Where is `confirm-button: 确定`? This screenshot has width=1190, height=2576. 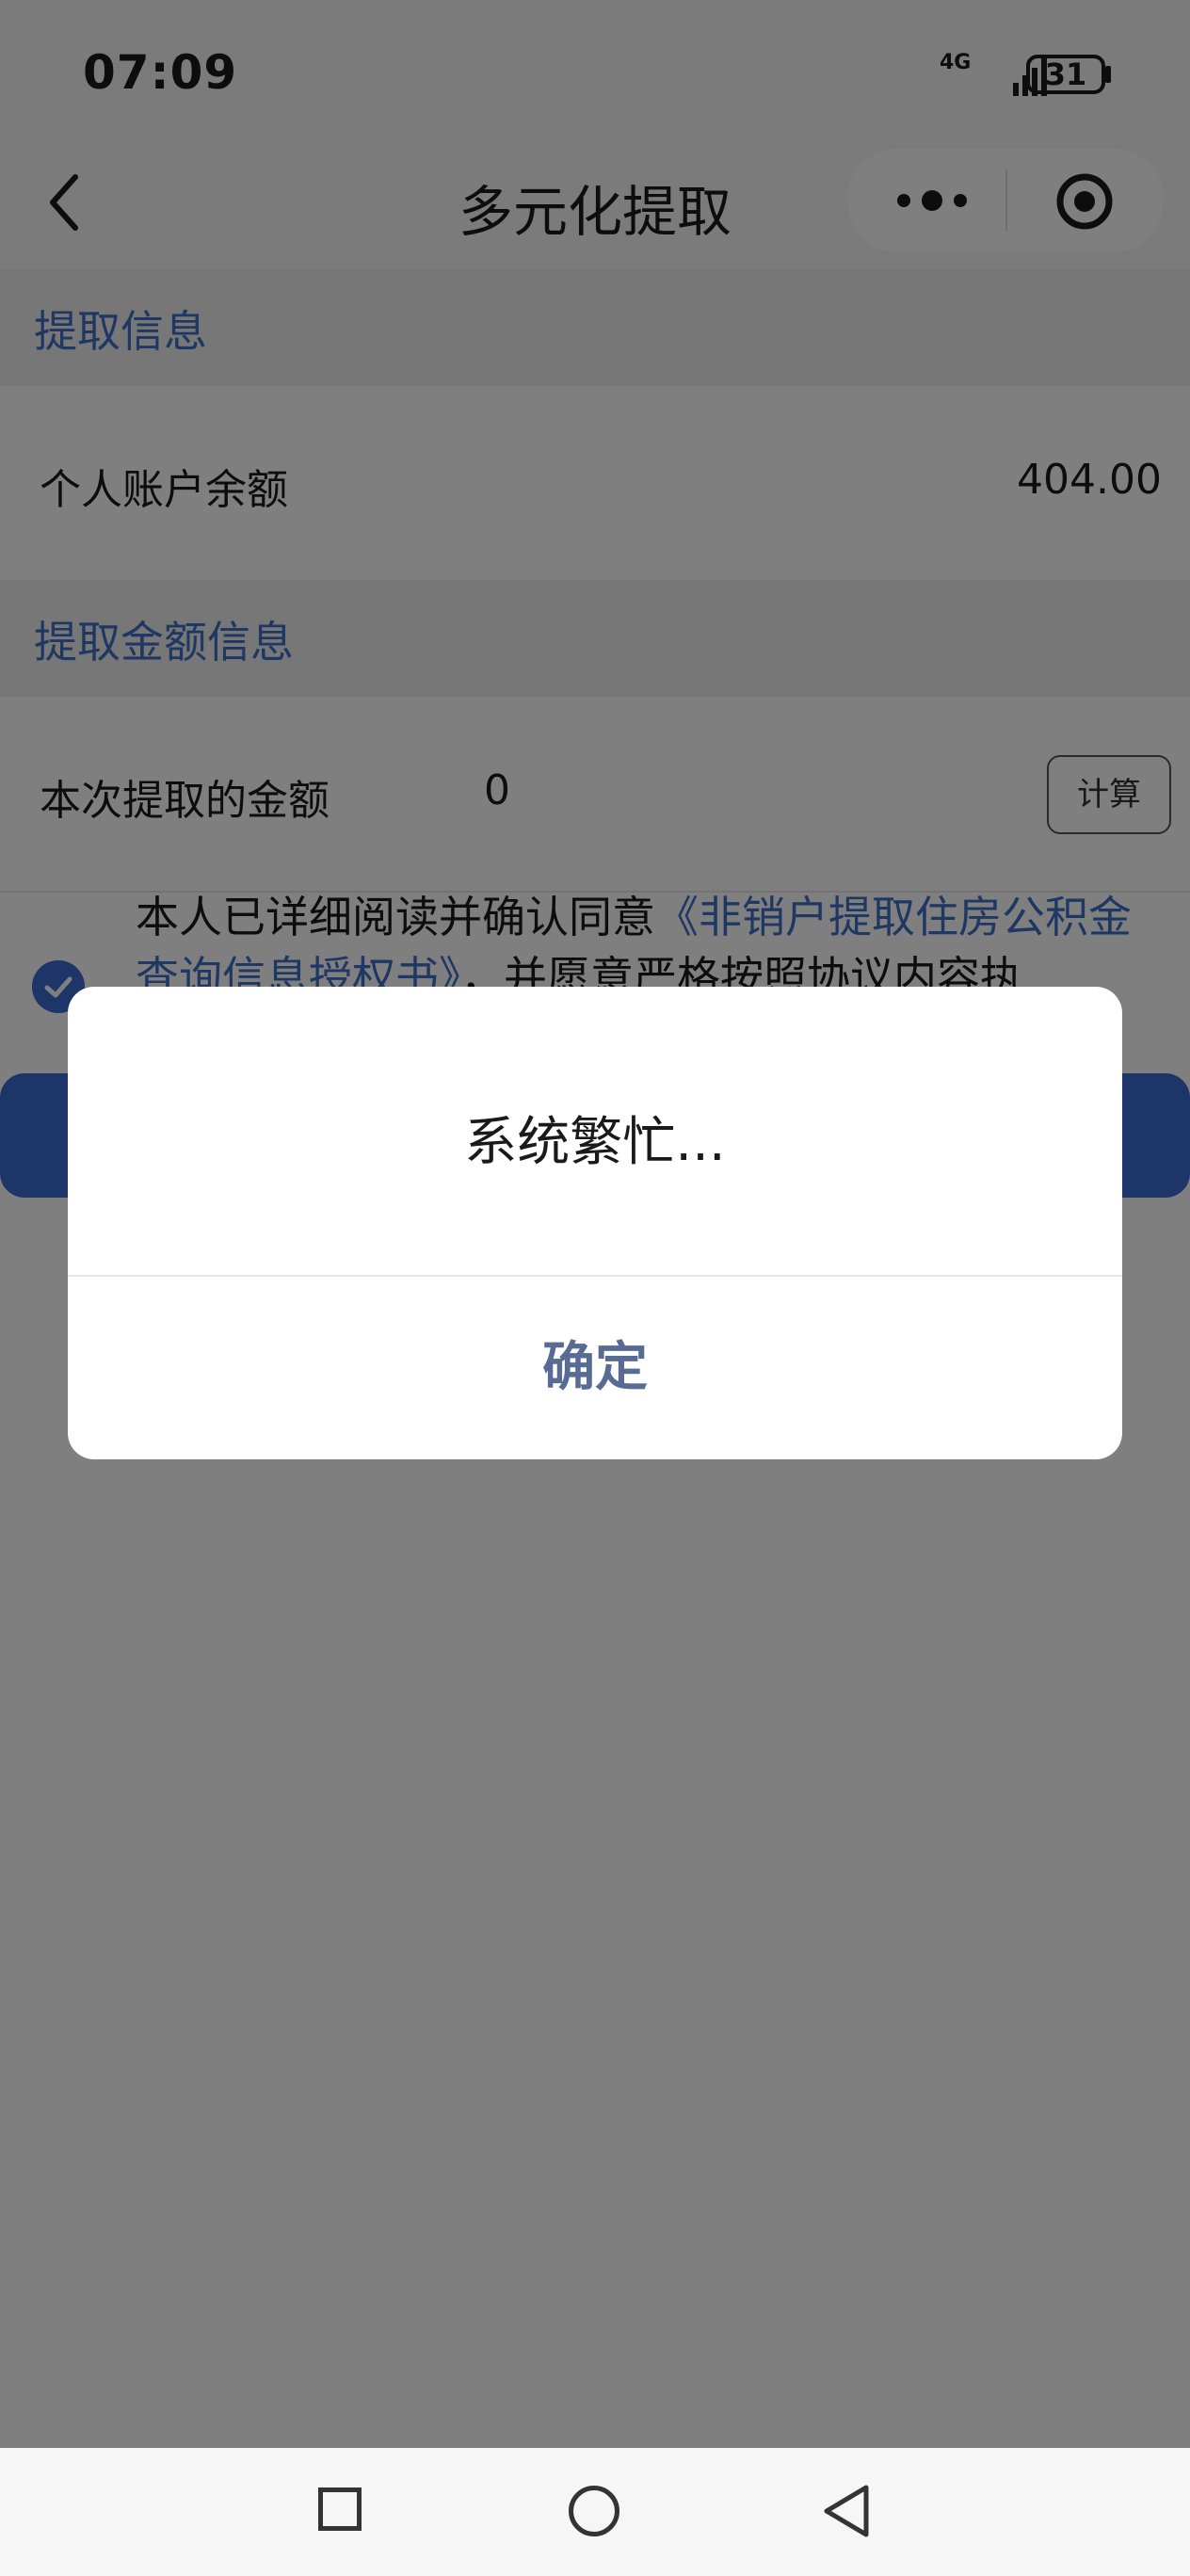
confirm-button: 确定 is located at coordinates (595, 1368).